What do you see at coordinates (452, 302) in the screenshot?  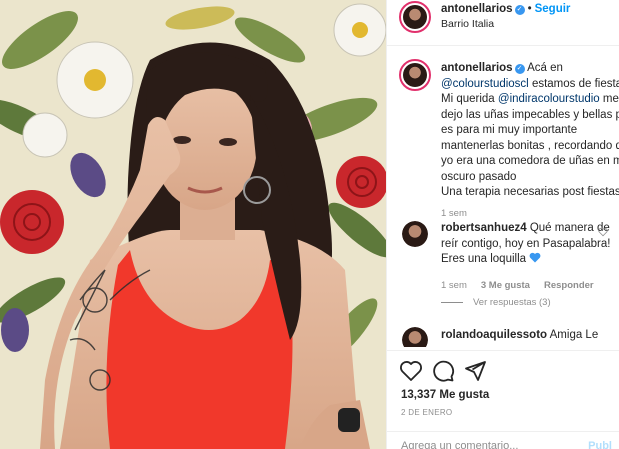 I see `replies-line` at bounding box center [452, 302].